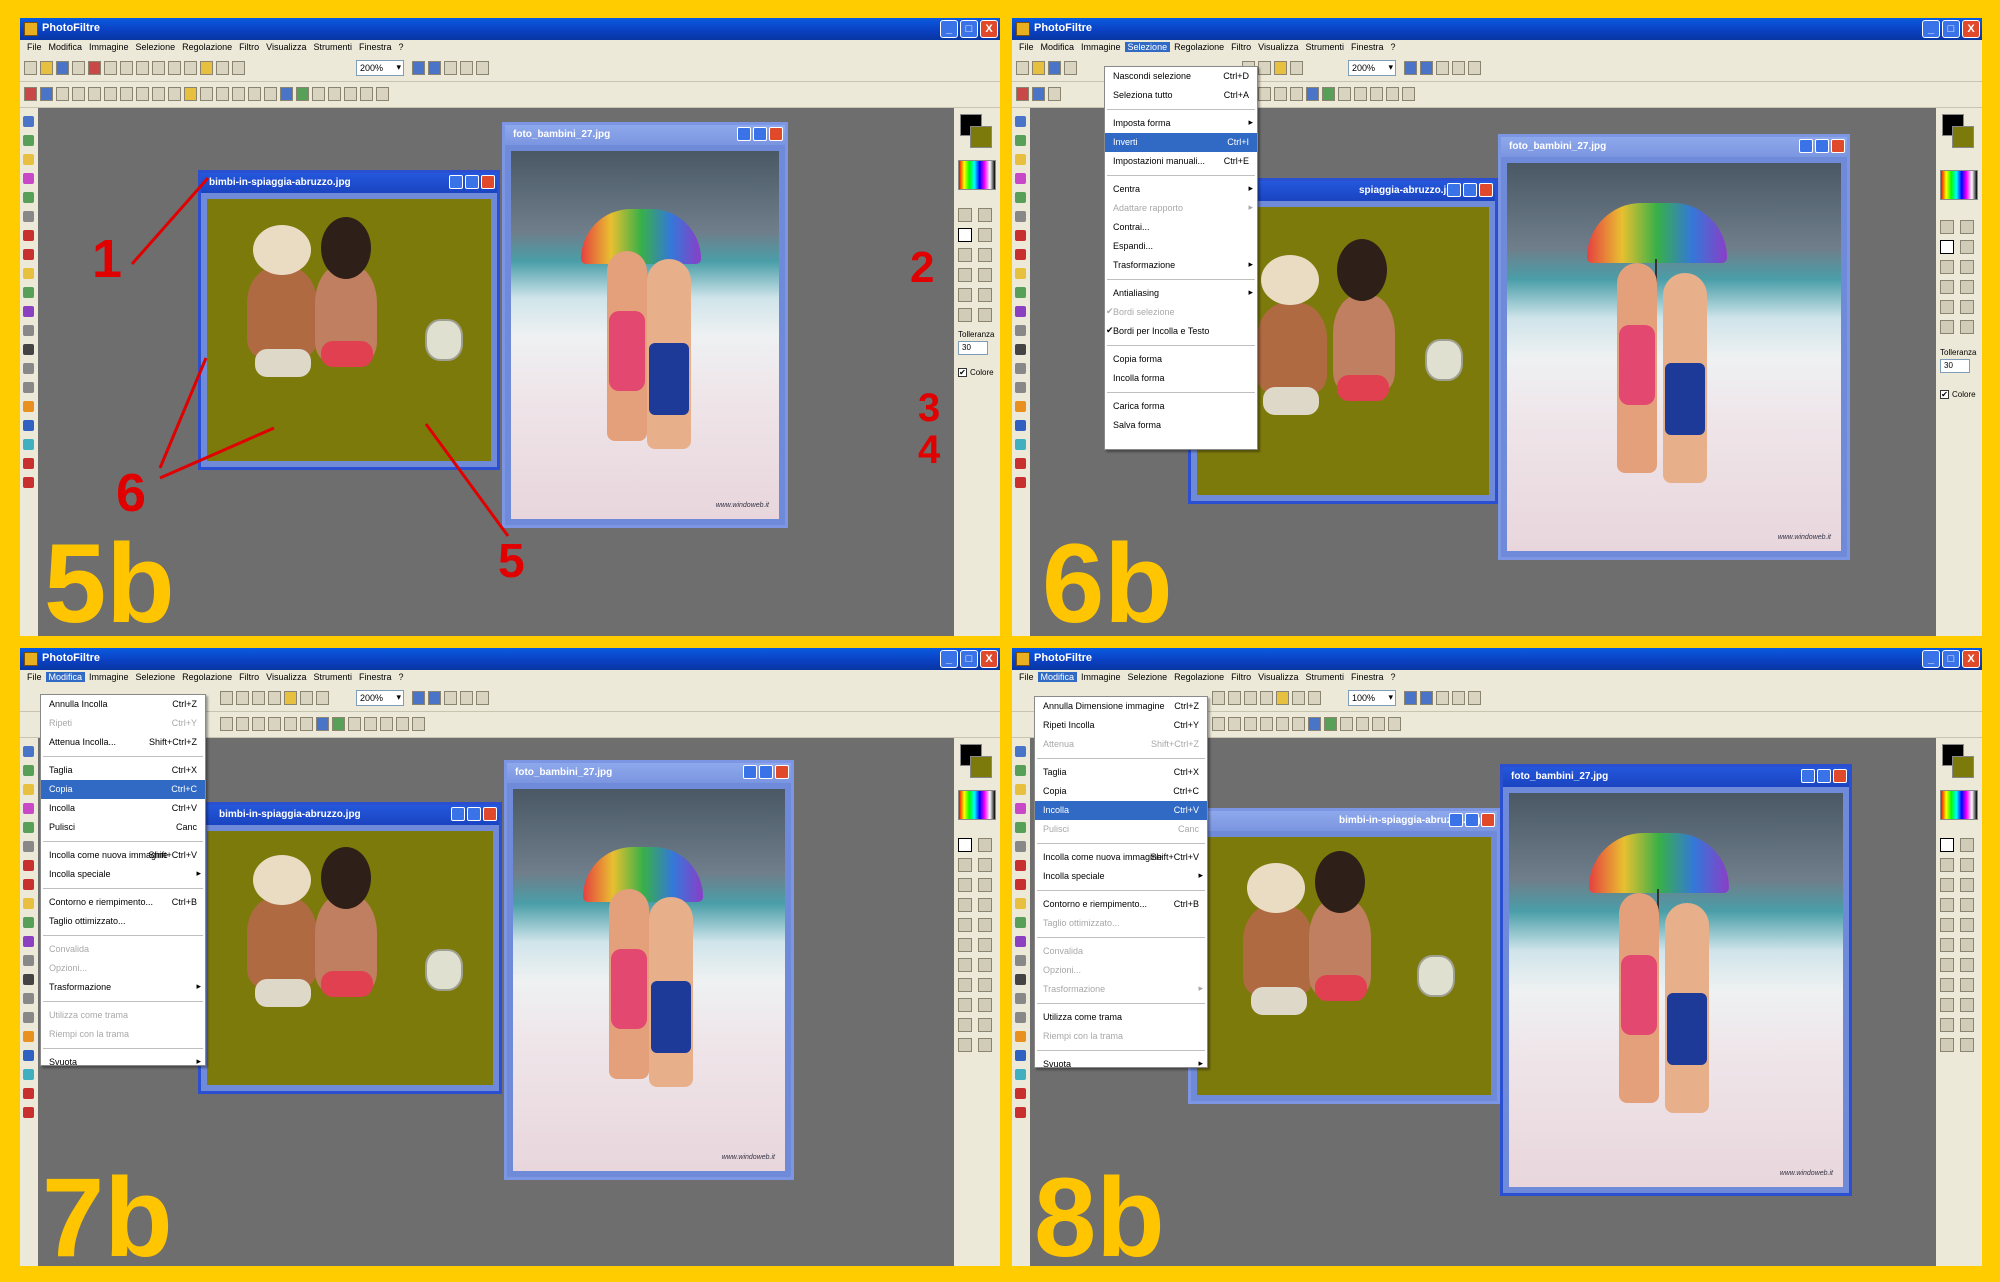 This screenshot has width=2000, height=1282. Describe the element at coordinates (1967, 925) in the screenshot. I see `smudge-icon` at that location.